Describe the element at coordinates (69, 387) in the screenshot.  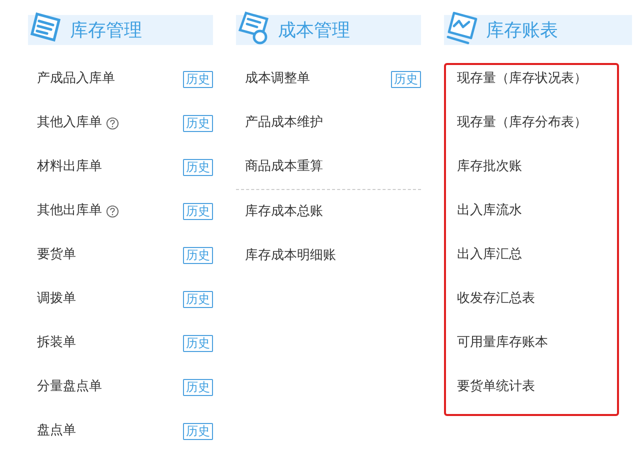
I see `menu-item: 分量盘点单` at that location.